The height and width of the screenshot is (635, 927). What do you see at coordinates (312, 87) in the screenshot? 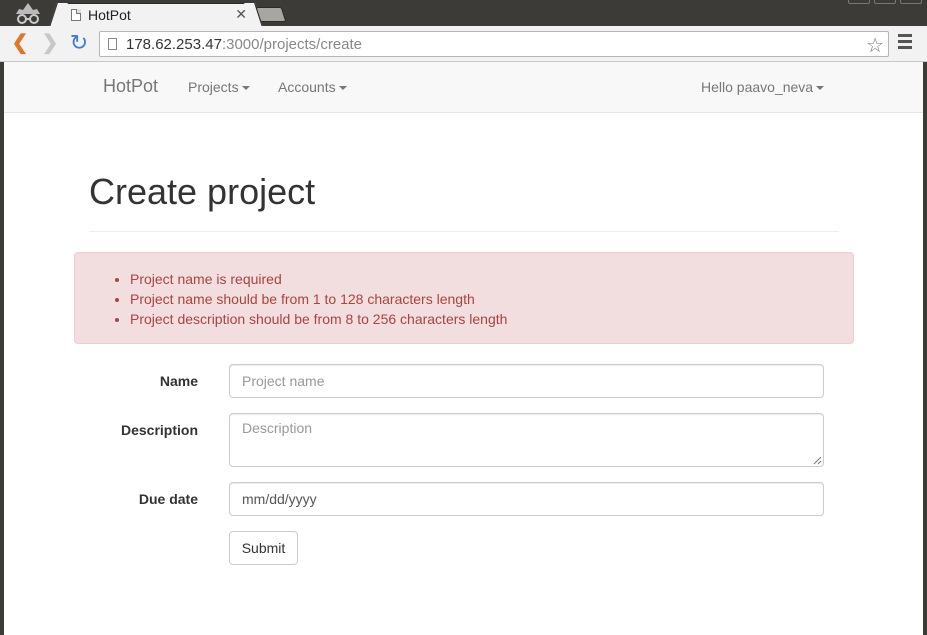
I see `accounts-dropdown: Accounts` at bounding box center [312, 87].